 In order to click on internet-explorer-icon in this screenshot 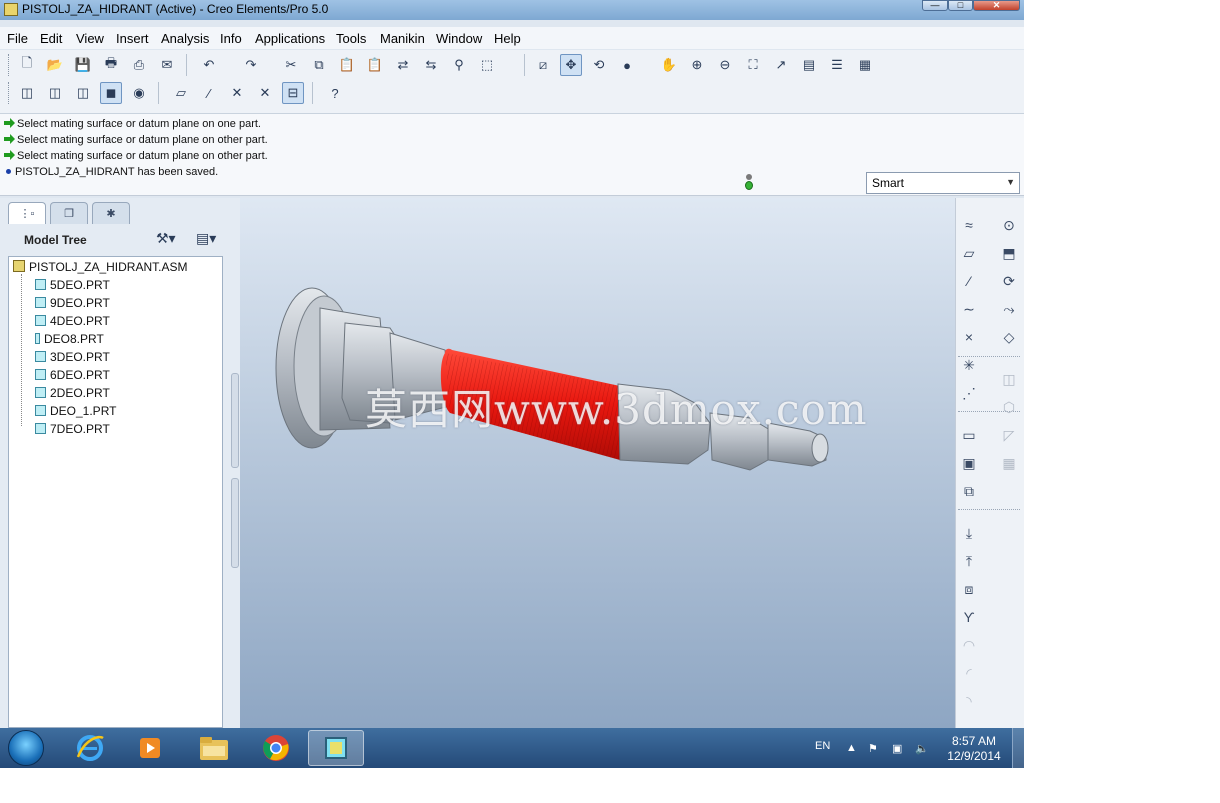, I will do `click(90, 748)`.